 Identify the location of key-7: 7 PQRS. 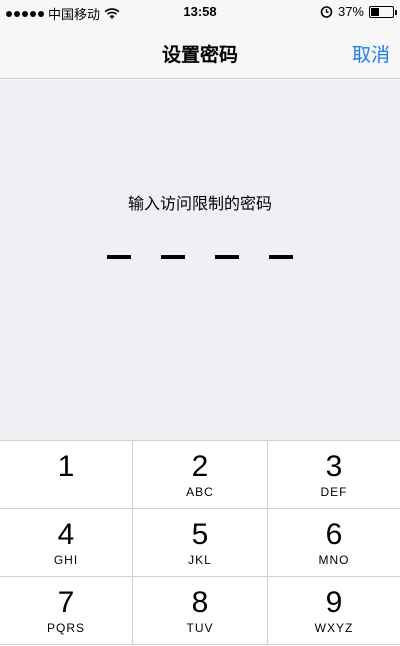
(66, 611).